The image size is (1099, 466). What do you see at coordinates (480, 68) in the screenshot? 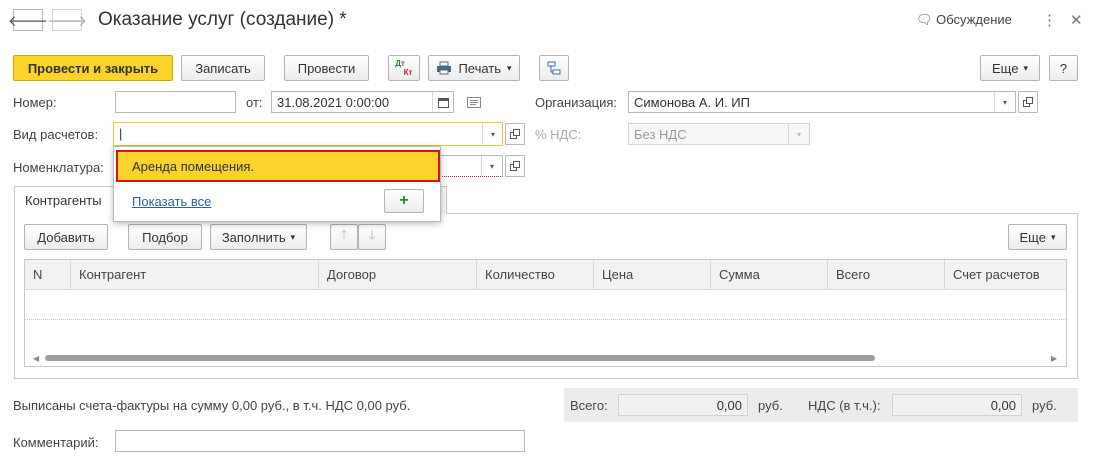
I see `print-label: Печать` at bounding box center [480, 68].